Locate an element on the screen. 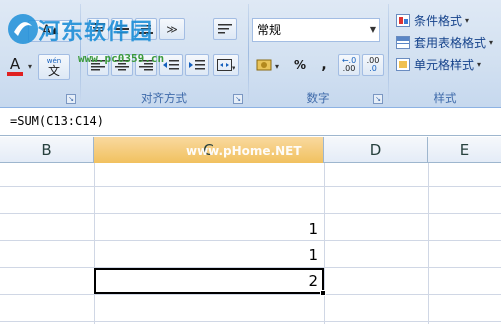  orientation-button: ≫ is located at coordinates (172, 29).